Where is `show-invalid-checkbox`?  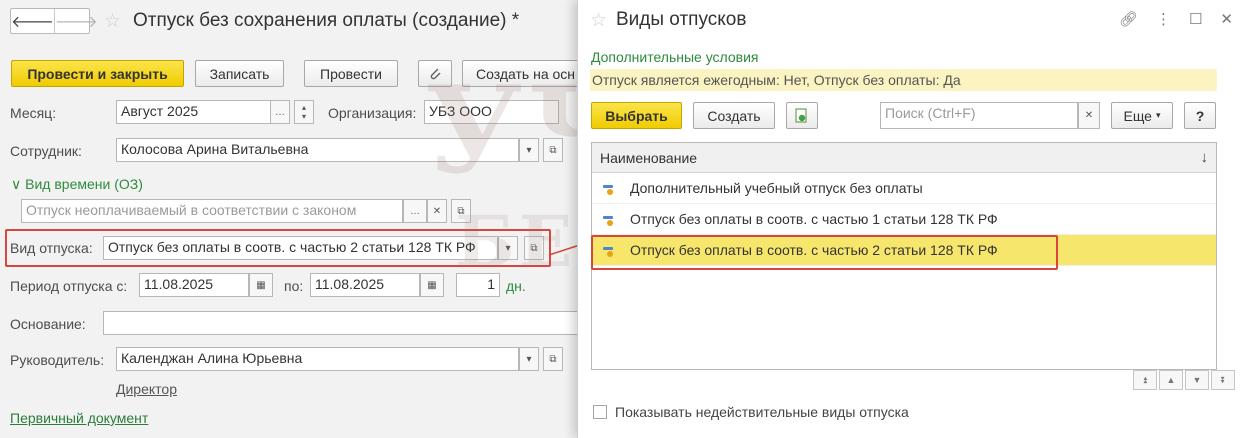
show-invalid-checkbox is located at coordinates (600, 412).